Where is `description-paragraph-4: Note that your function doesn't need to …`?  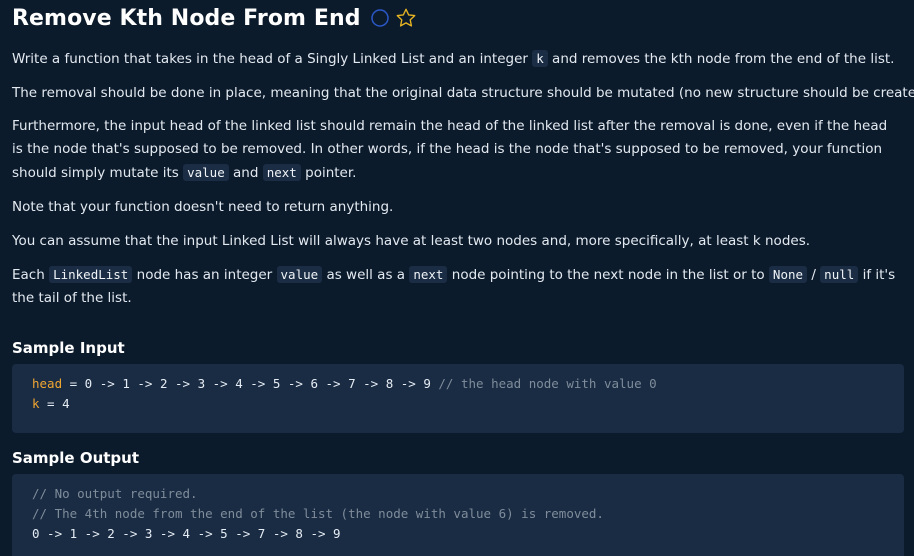
description-paragraph-4: Note that your function doesn't need to … is located at coordinates (203, 207).